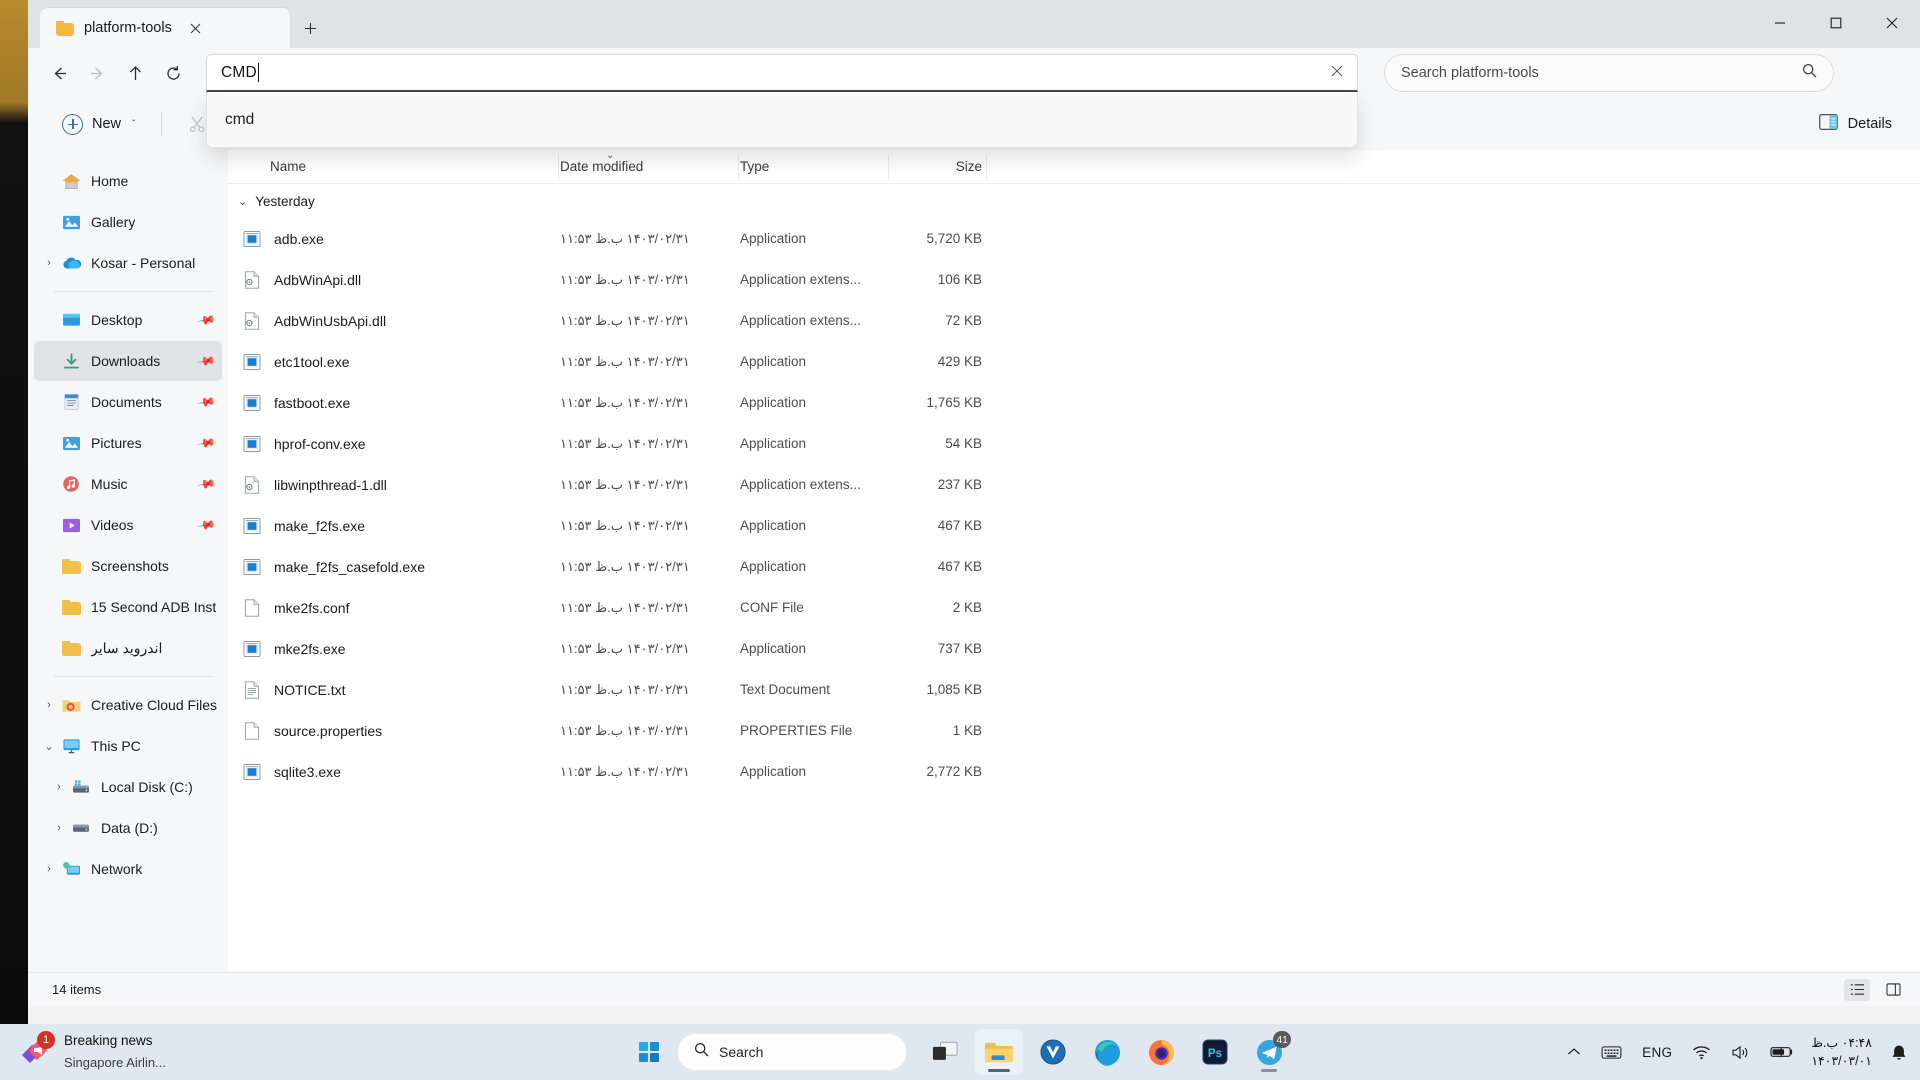  Describe the element at coordinates (394, 526) in the screenshot. I see `file-name-cell: make_f2fs.exe` at that location.